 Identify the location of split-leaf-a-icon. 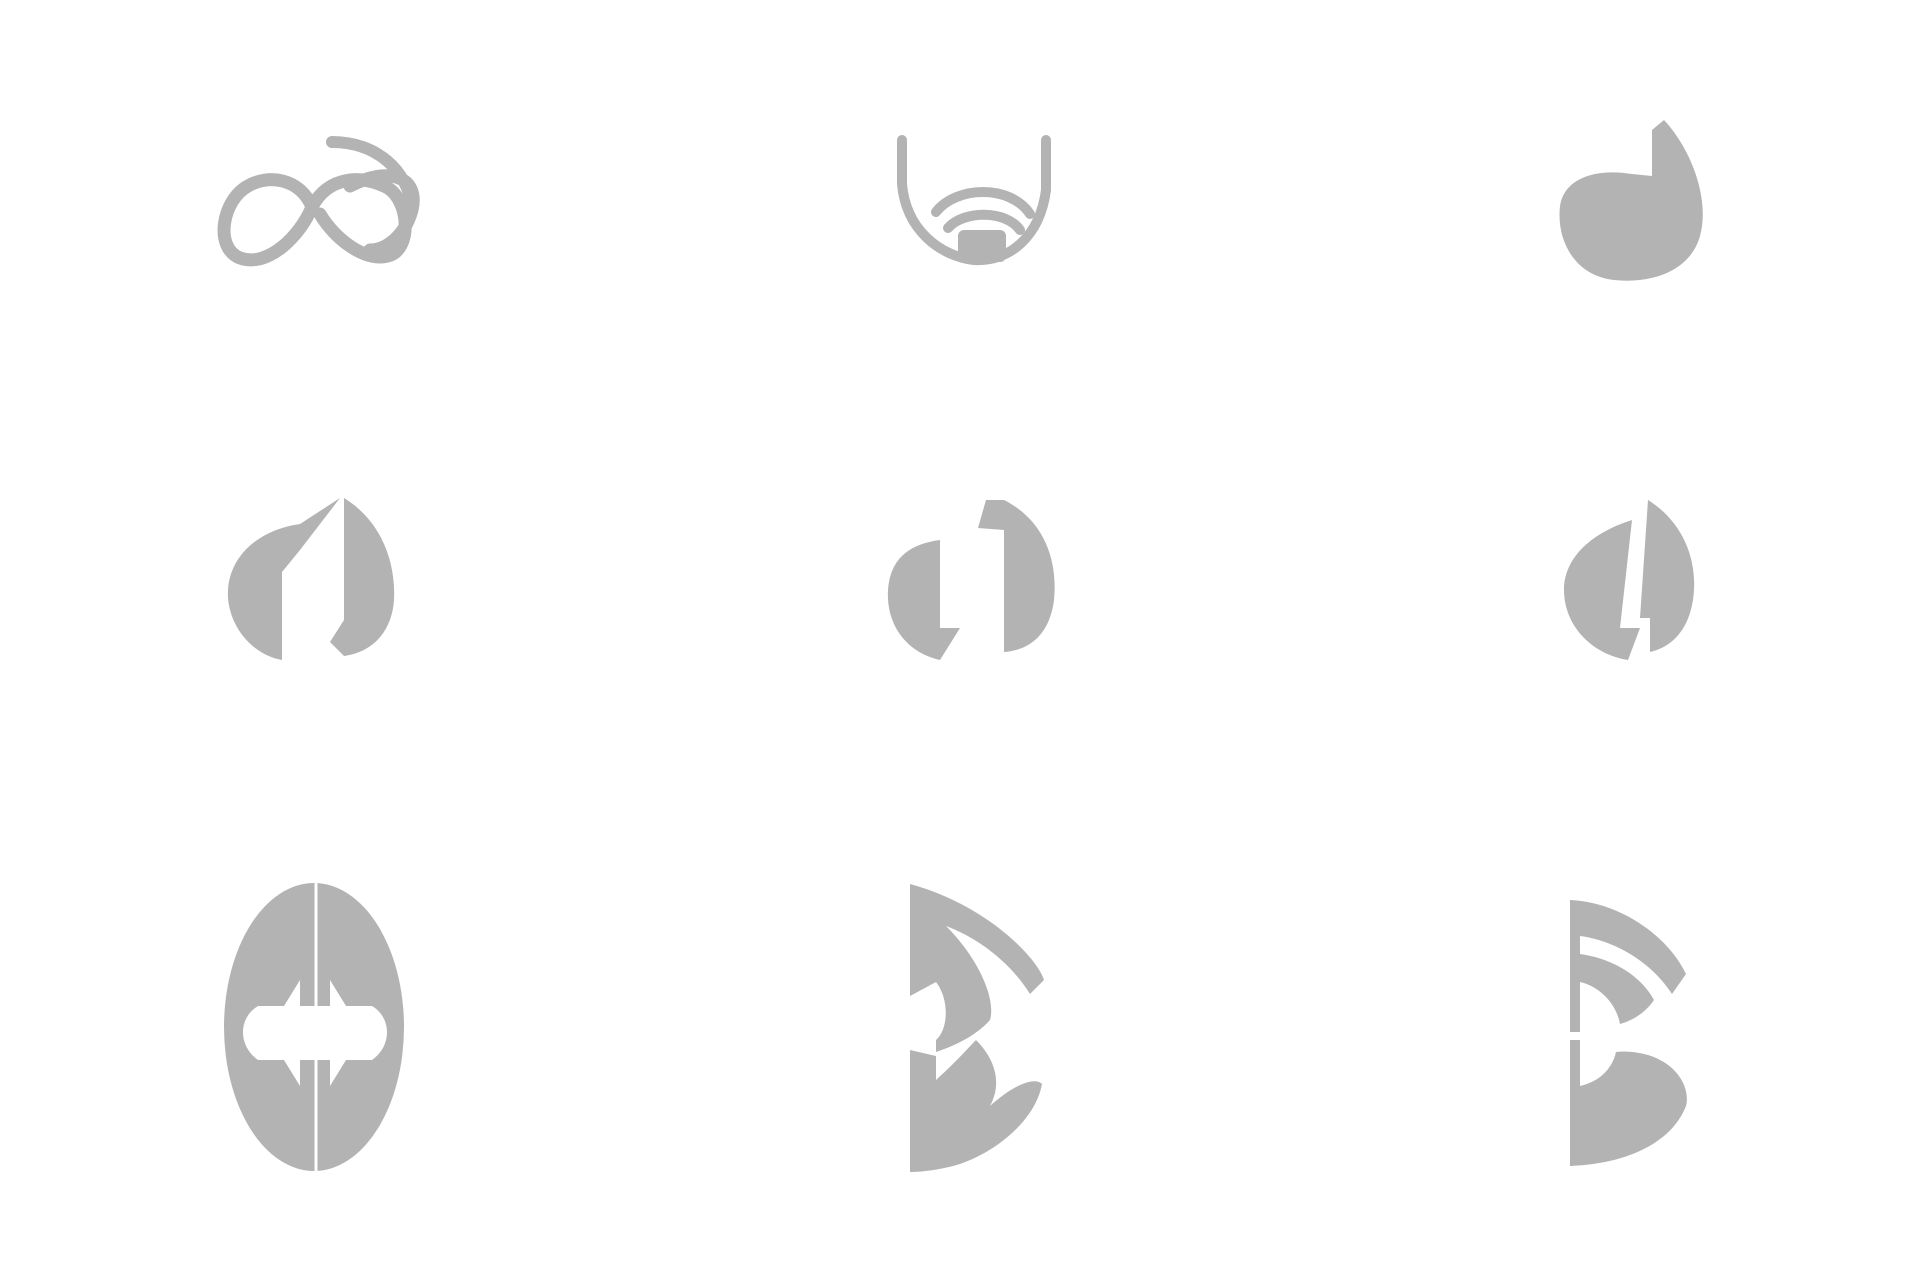
(311, 579).